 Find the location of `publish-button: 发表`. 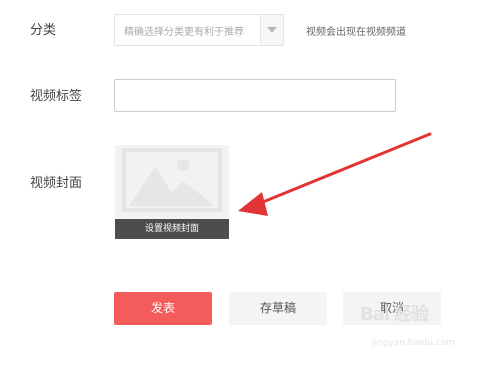

publish-button: 发表 is located at coordinates (163, 308).